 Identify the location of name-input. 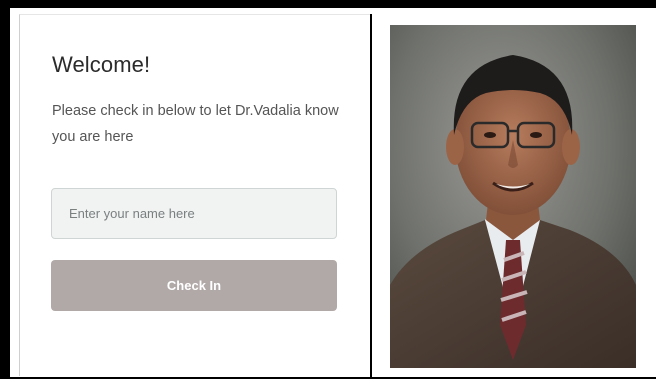
(194, 213).